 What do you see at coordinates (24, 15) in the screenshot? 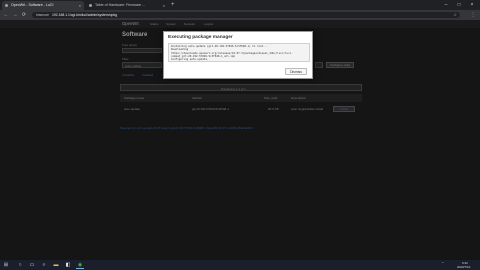
I see `reload-button: ⟳` at bounding box center [24, 15].